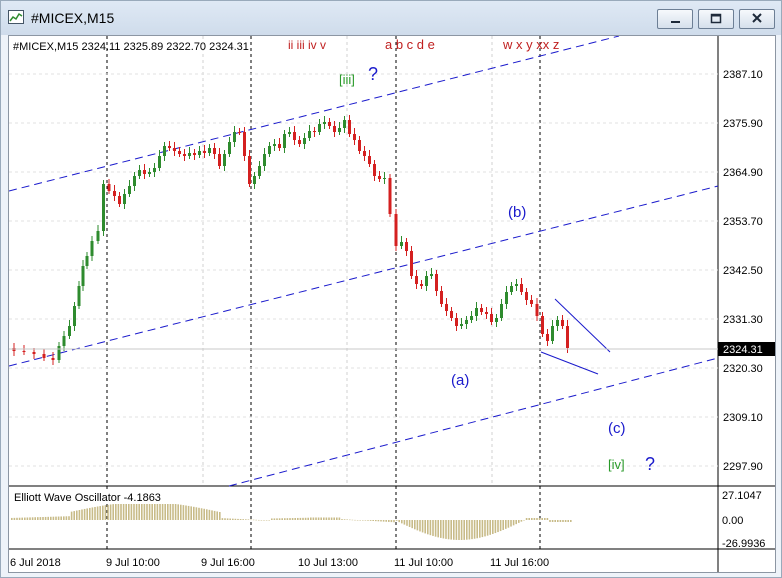  I want to click on title-bar: #MICEX,M15, so click(391, 18).